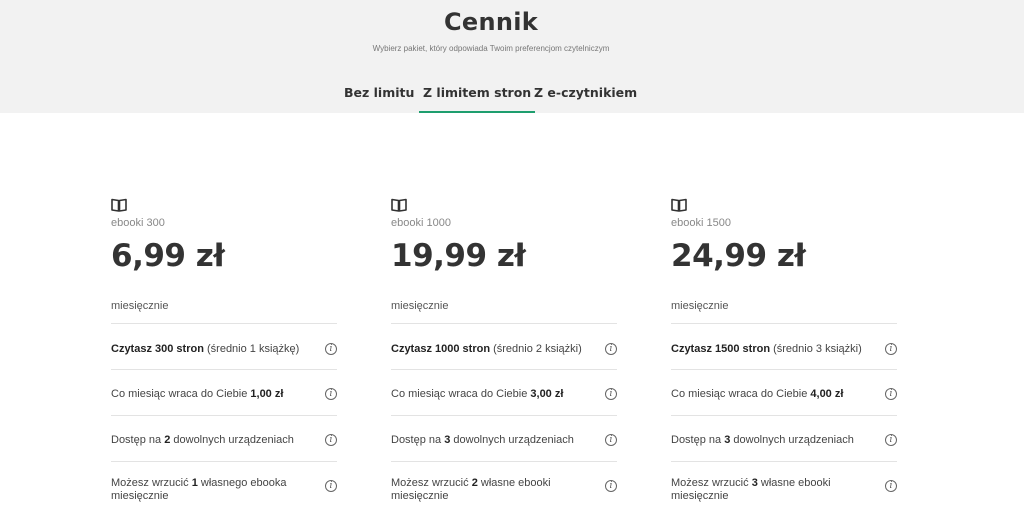 Image resolution: width=1024 pixels, height=511 pixels. I want to click on plan-price: 24,99 zł, so click(738, 256).